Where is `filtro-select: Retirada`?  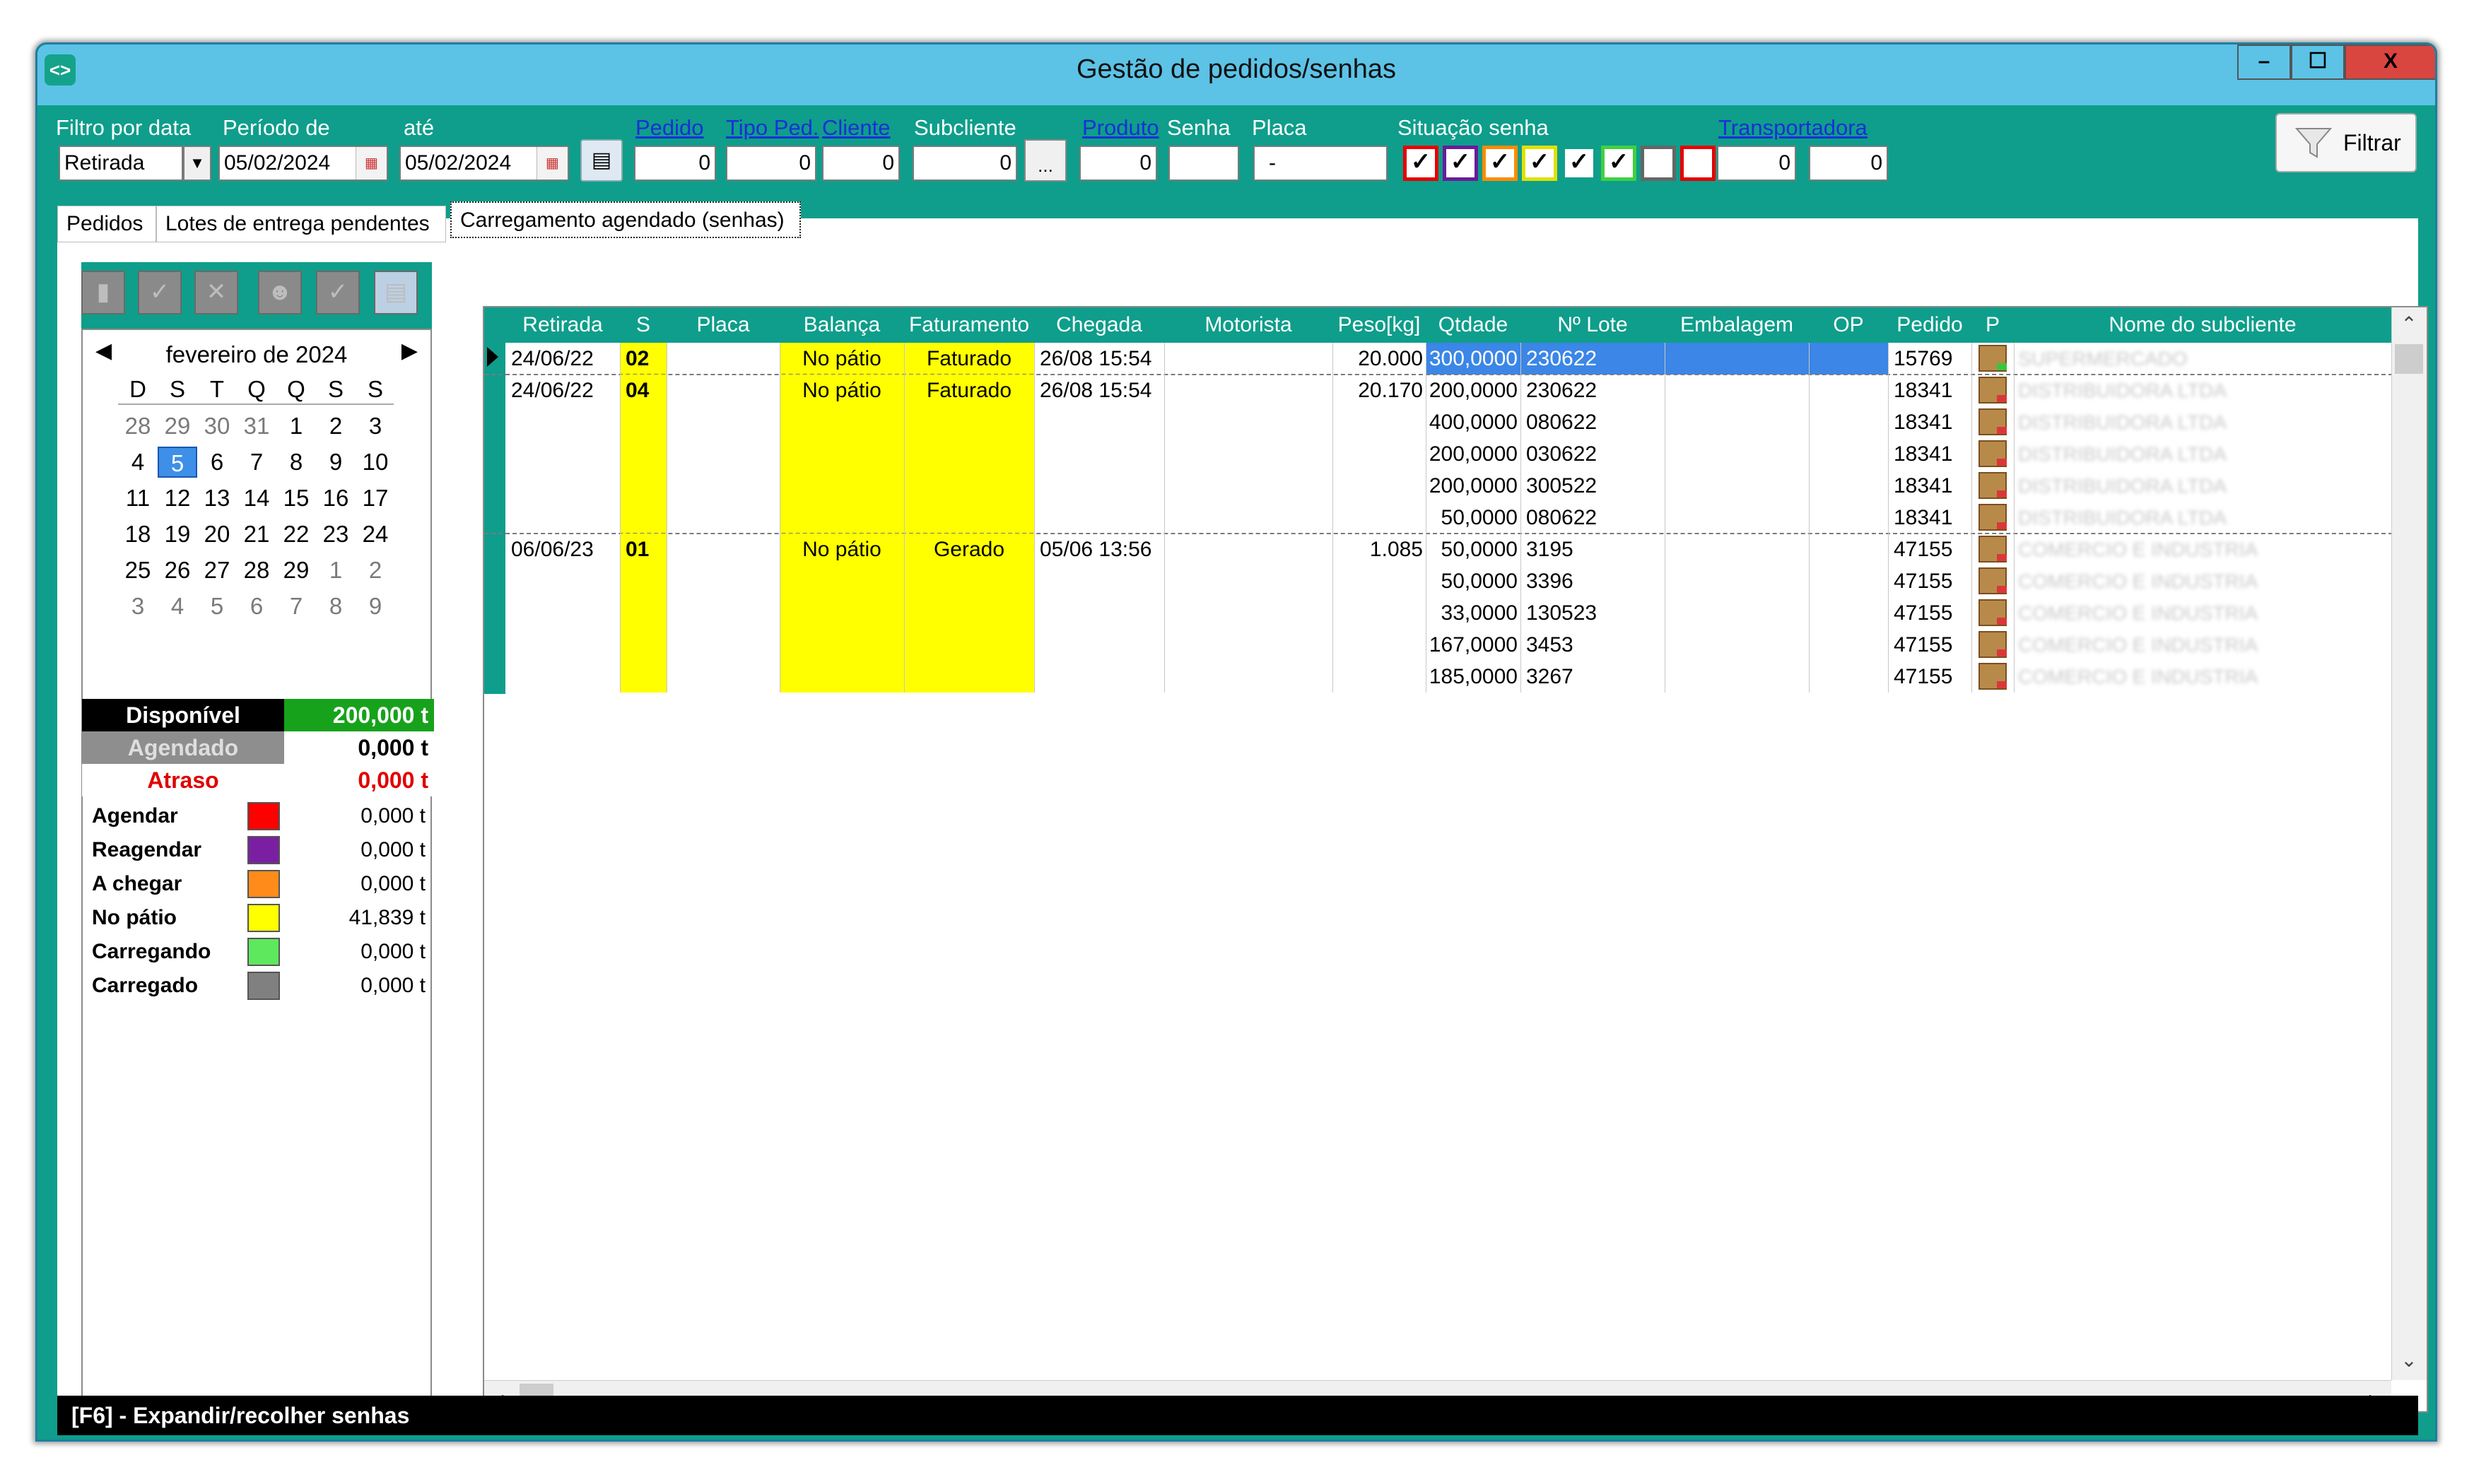
filtro-select: Retirada is located at coordinates (121, 163).